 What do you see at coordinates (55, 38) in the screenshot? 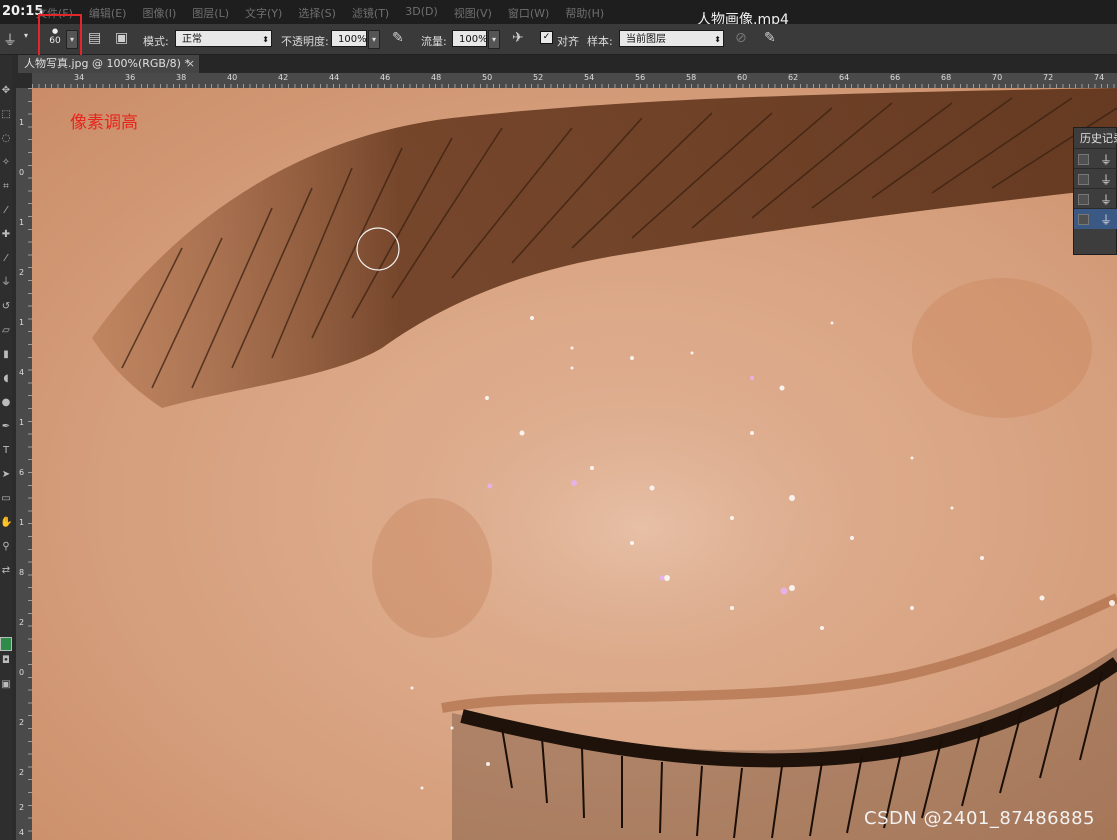
I see `brush-preset-picker: ● 60` at bounding box center [55, 38].